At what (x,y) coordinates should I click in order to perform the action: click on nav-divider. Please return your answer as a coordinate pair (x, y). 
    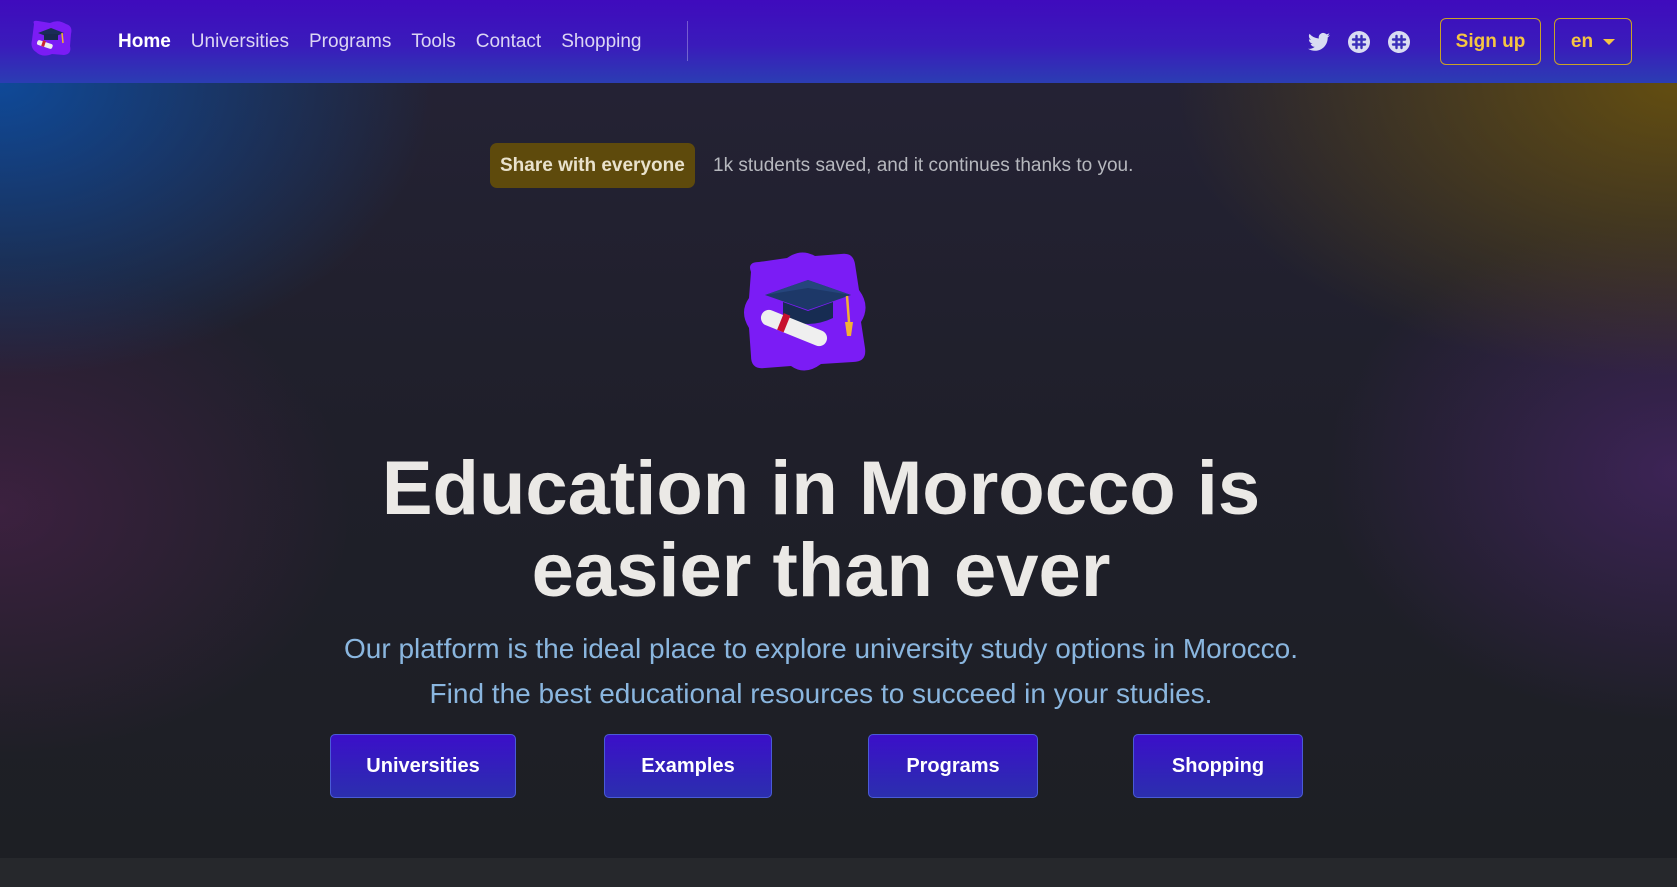
    Looking at the image, I should click on (687, 41).